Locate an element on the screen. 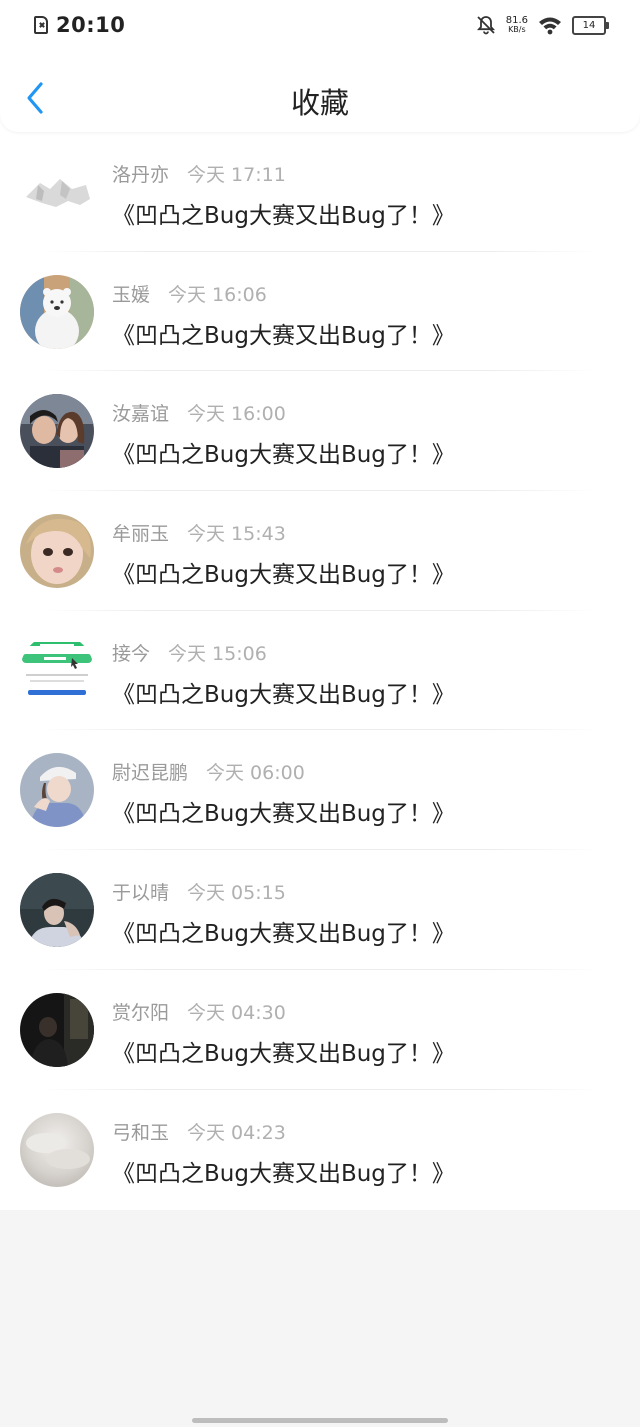 This screenshot has height=1427, width=640. list-item: 牟丽玉 今天 15:43 《凹凸之Bug大赛又出Bug了！》 is located at coordinates (320, 551).